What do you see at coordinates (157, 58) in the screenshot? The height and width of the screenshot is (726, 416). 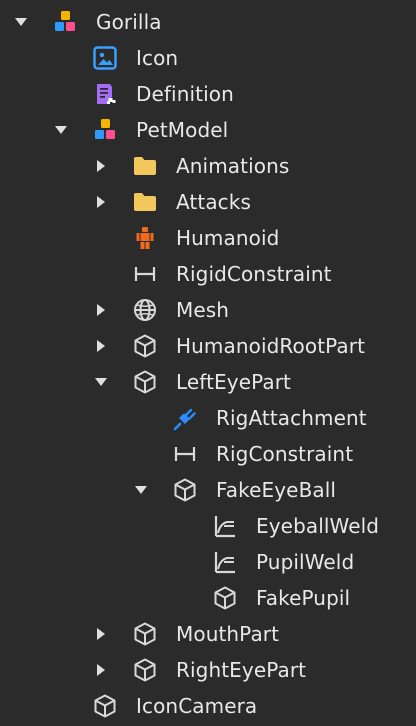 I see `tree-row-label: Icon` at bounding box center [157, 58].